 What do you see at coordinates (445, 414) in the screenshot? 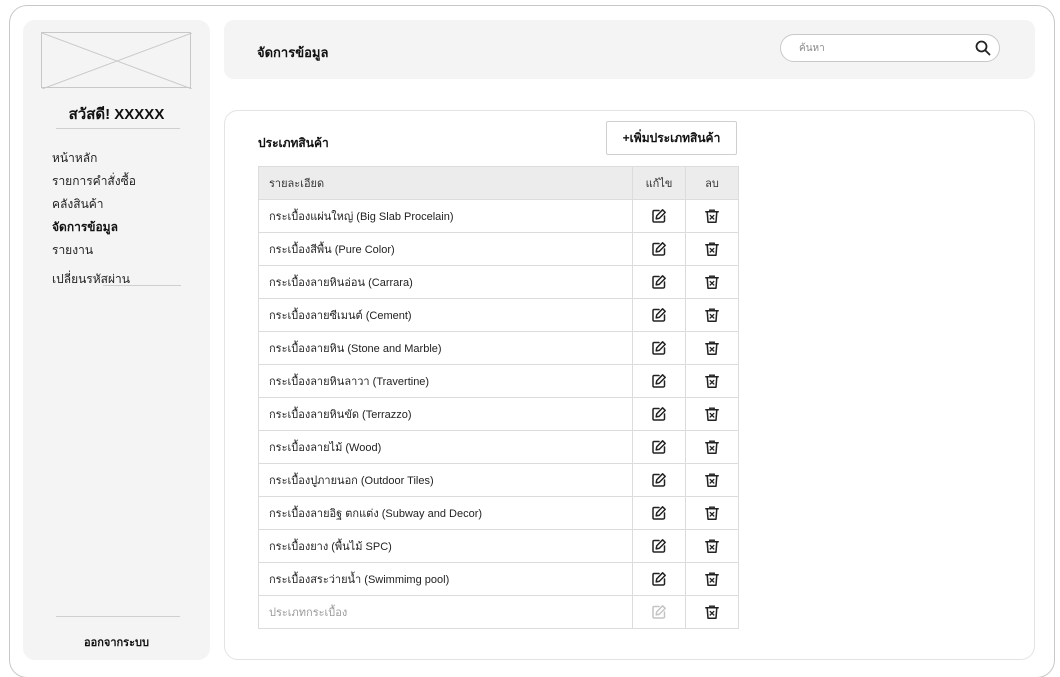
I see `category-name: กระเบื้องลายหินขัด (Terrazzo)` at bounding box center [445, 414].